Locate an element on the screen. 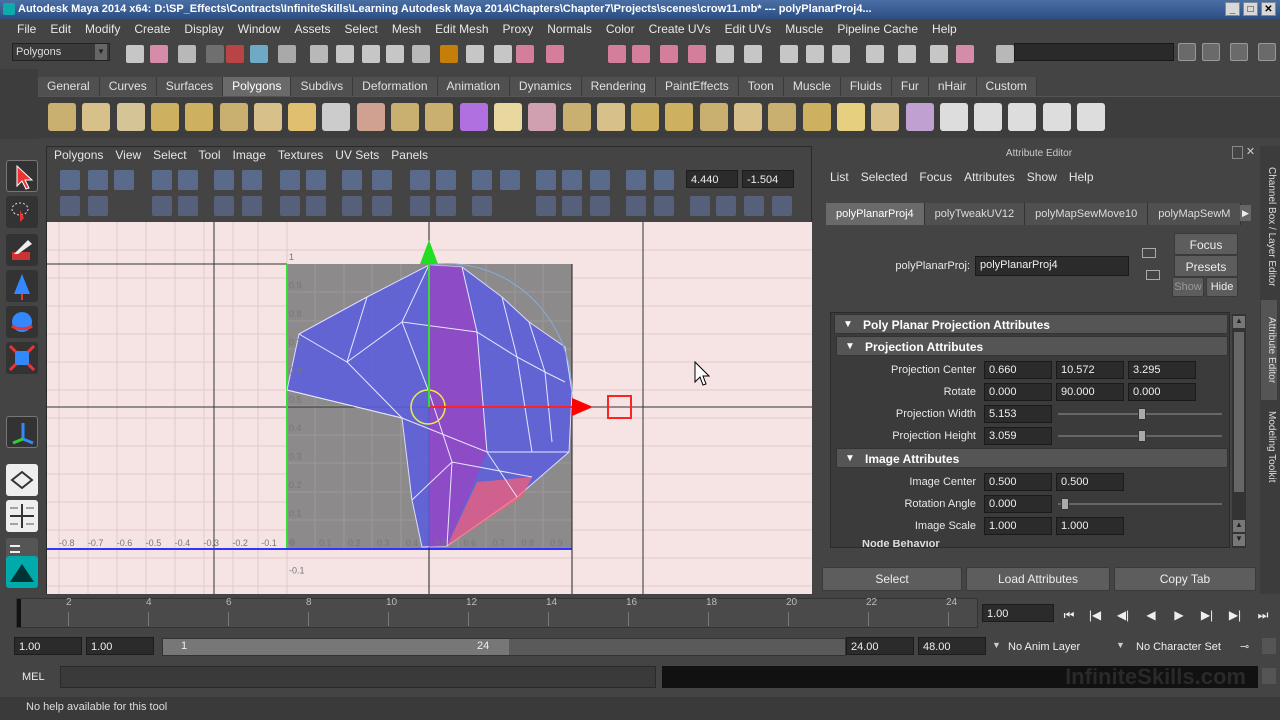 The height and width of the screenshot is (720, 1280). menu-edit-uvs: Edit UVs is located at coordinates (748, 29).